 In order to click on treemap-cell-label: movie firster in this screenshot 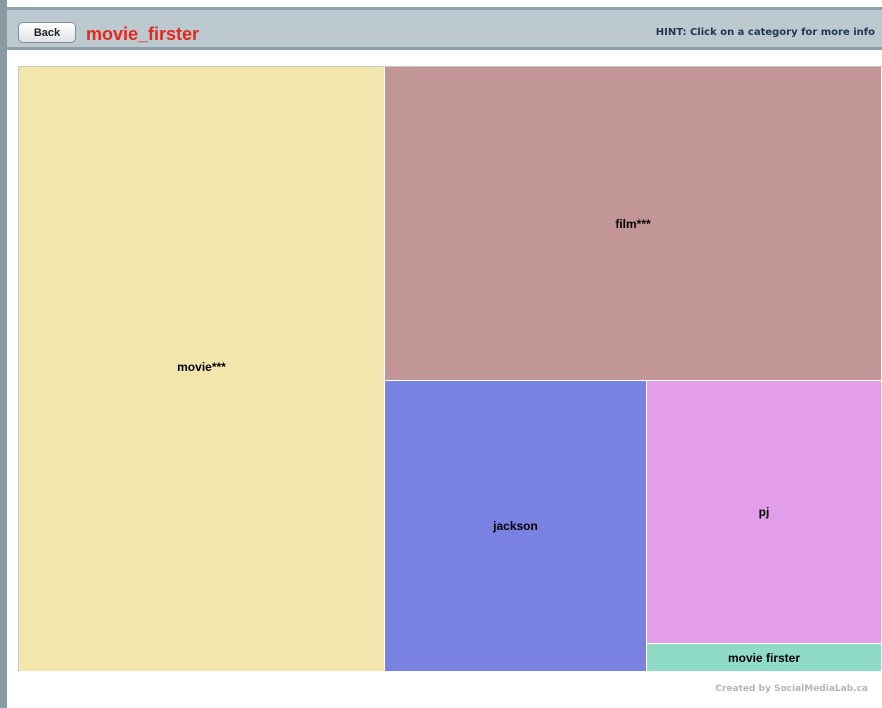, I will do `click(764, 657)`.